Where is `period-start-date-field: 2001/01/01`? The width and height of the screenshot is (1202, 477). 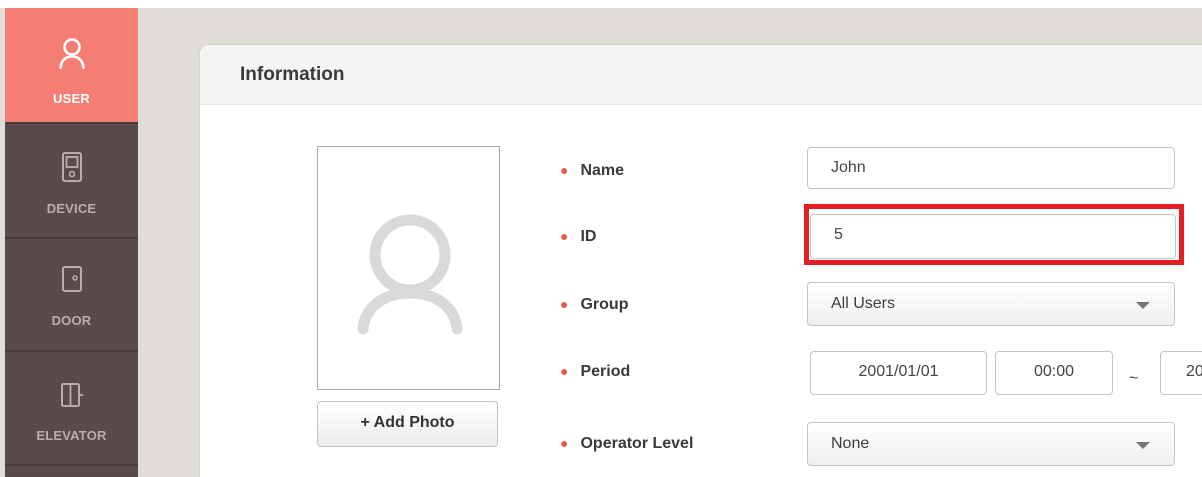
period-start-date-field: 2001/01/01 is located at coordinates (898, 373).